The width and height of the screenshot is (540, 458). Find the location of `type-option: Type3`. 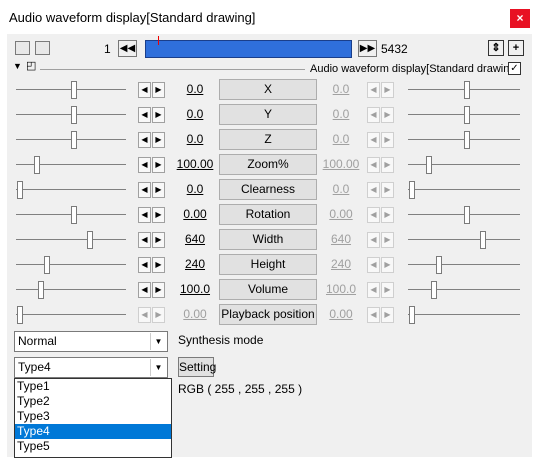

type-option: Type3 is located at coordinates (93, 416).